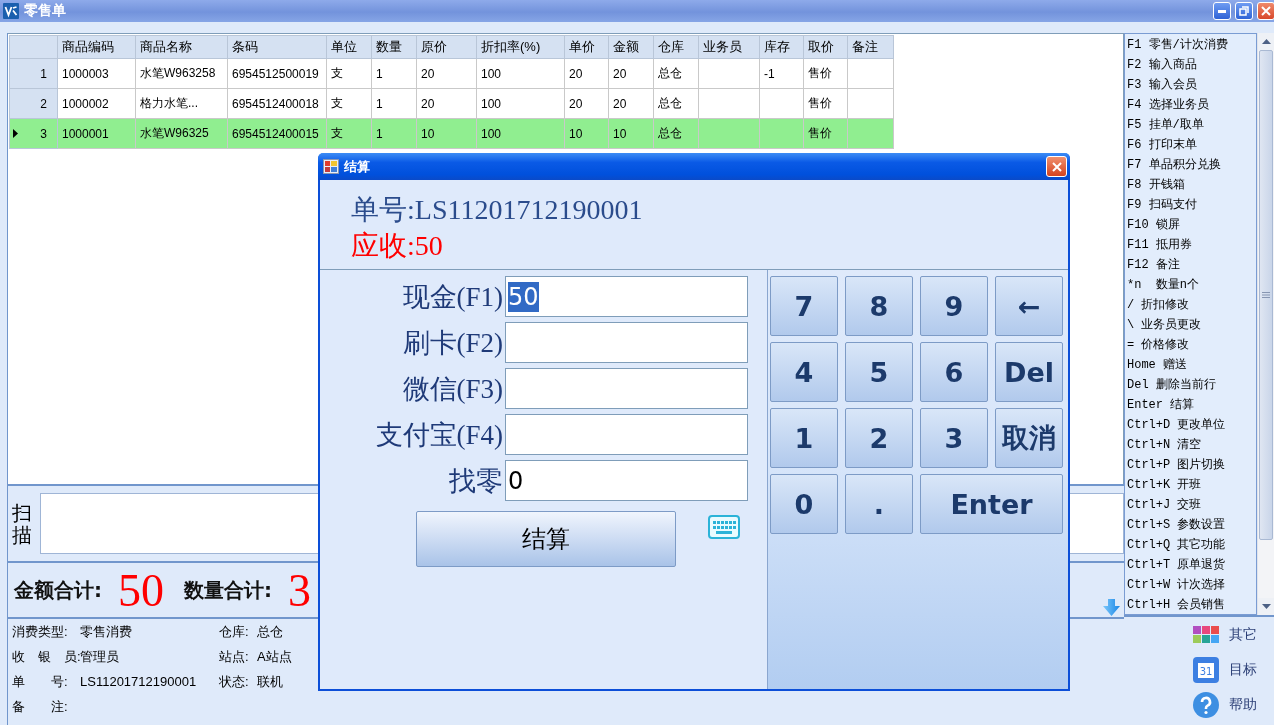  I want to click on table-cell: 水笔W963258, so click(181, 73).